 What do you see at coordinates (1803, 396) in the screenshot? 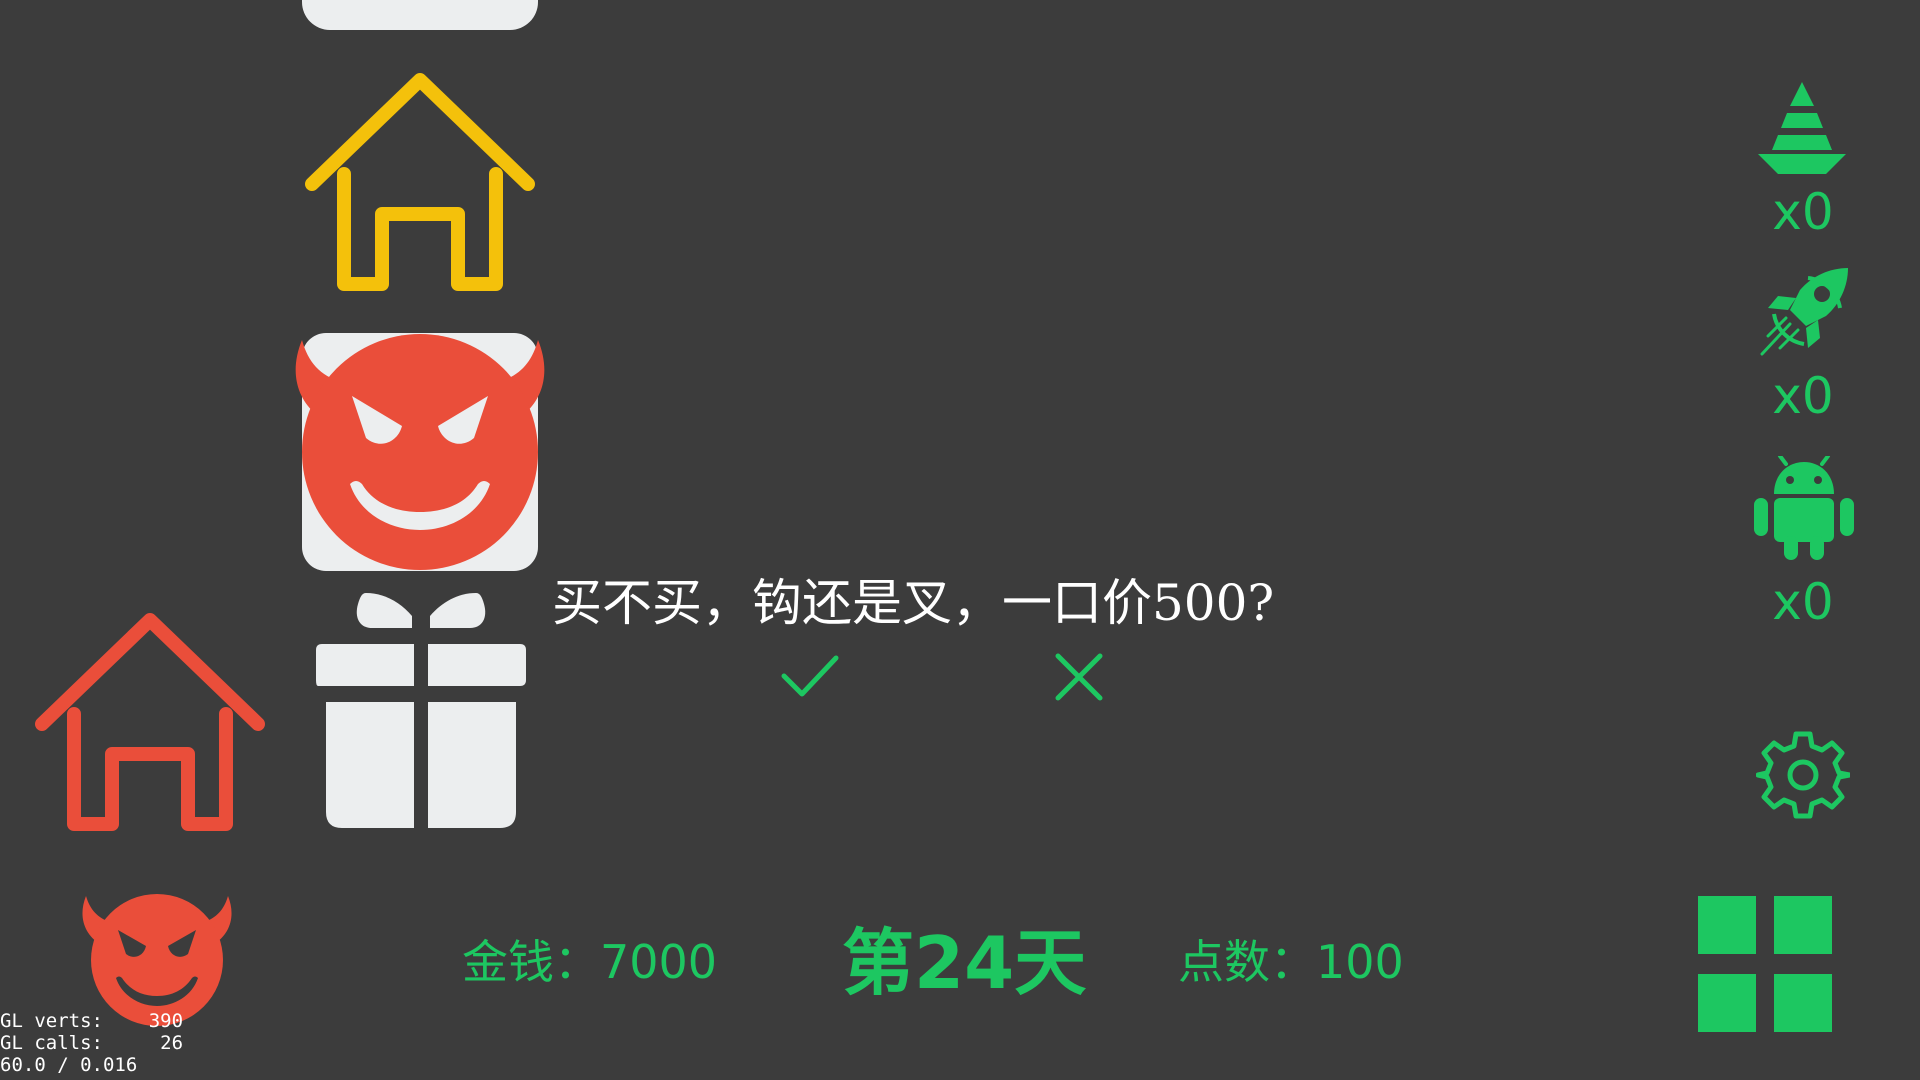
I see `rocket-count: x0` at bounding box center [1803, 396].